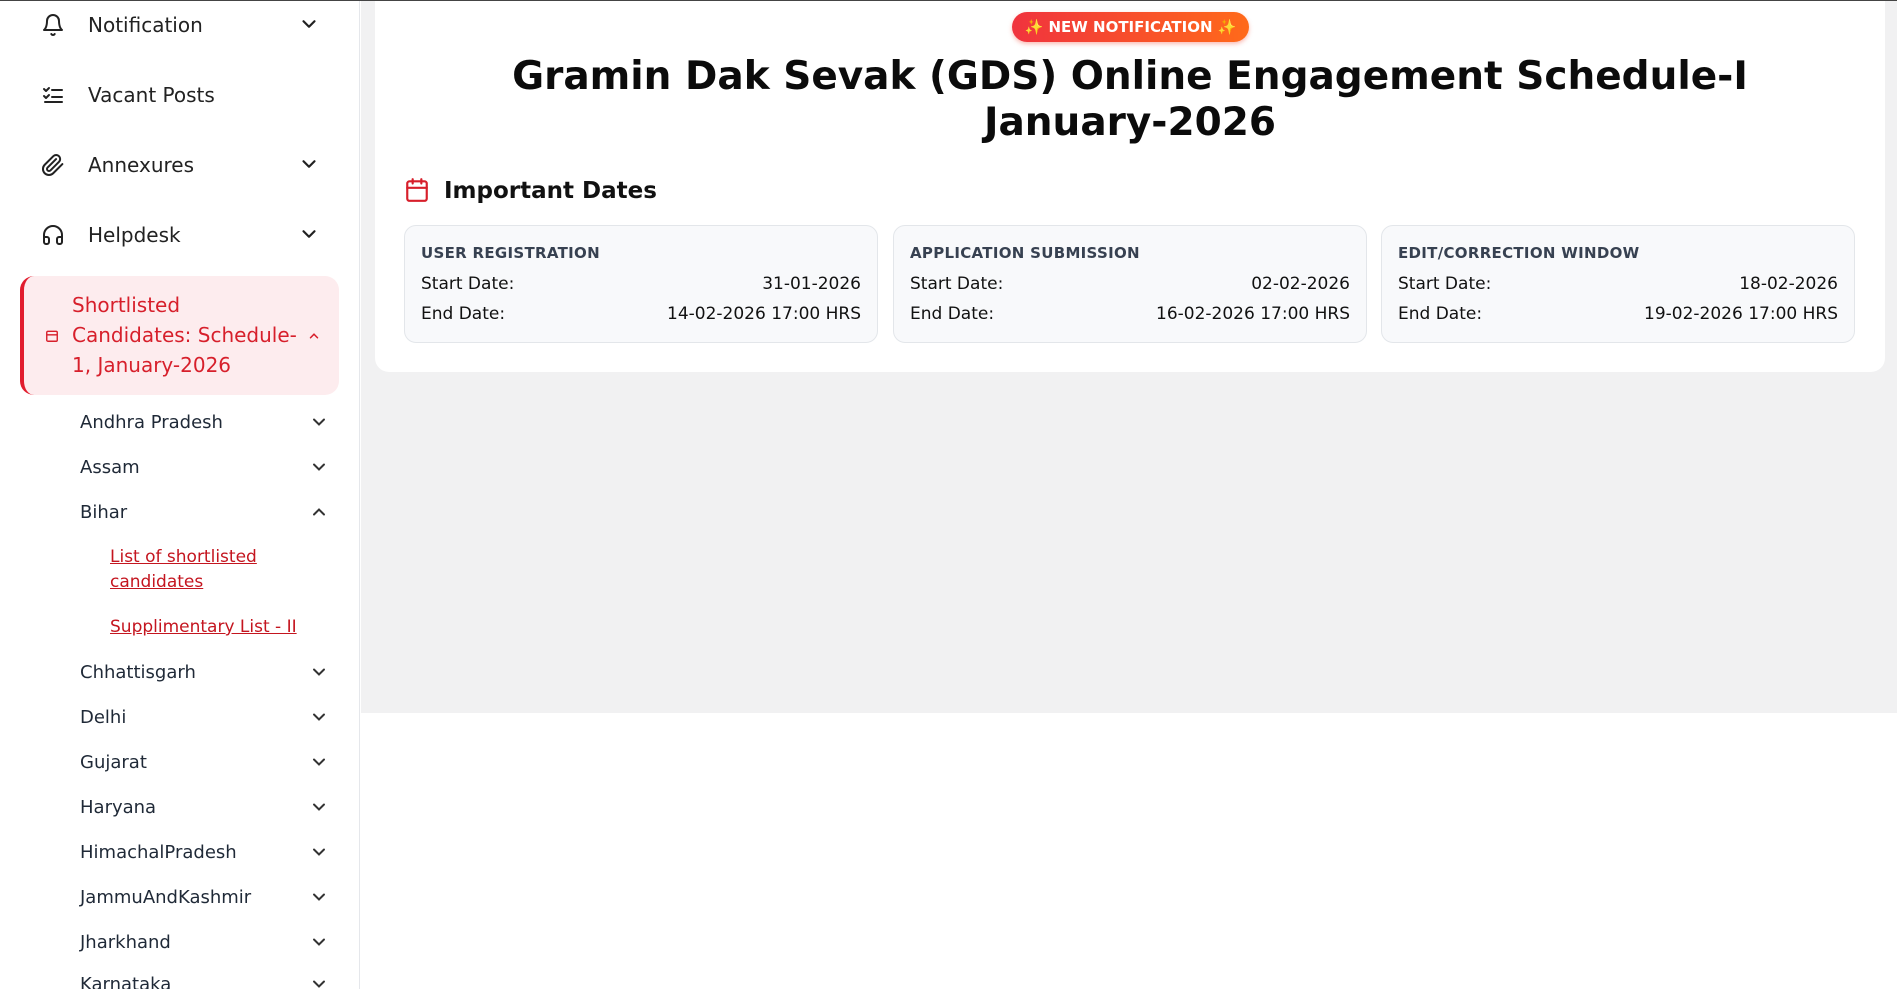 The image size is (1897, 989). What do you see at coordinates (134, 235) in the screenshot?
I see `sidebar-item-label: Helpdesk` at bounding box center [134, 235].